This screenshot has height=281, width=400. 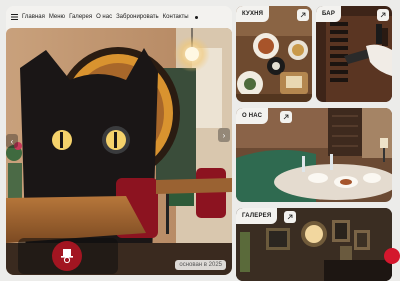 What do you see at coordinates (12, 141) in the screenshot?
I see `chevron-left-icon: ‹` at bounding box center [12, 141].